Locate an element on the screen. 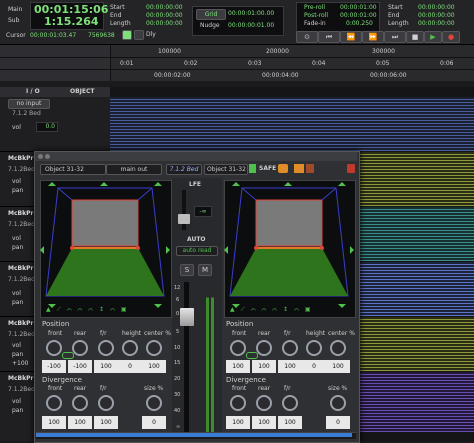 This screenshot has width=474, height=443. scrollbar-thumb is located at coordinates (194, 435).